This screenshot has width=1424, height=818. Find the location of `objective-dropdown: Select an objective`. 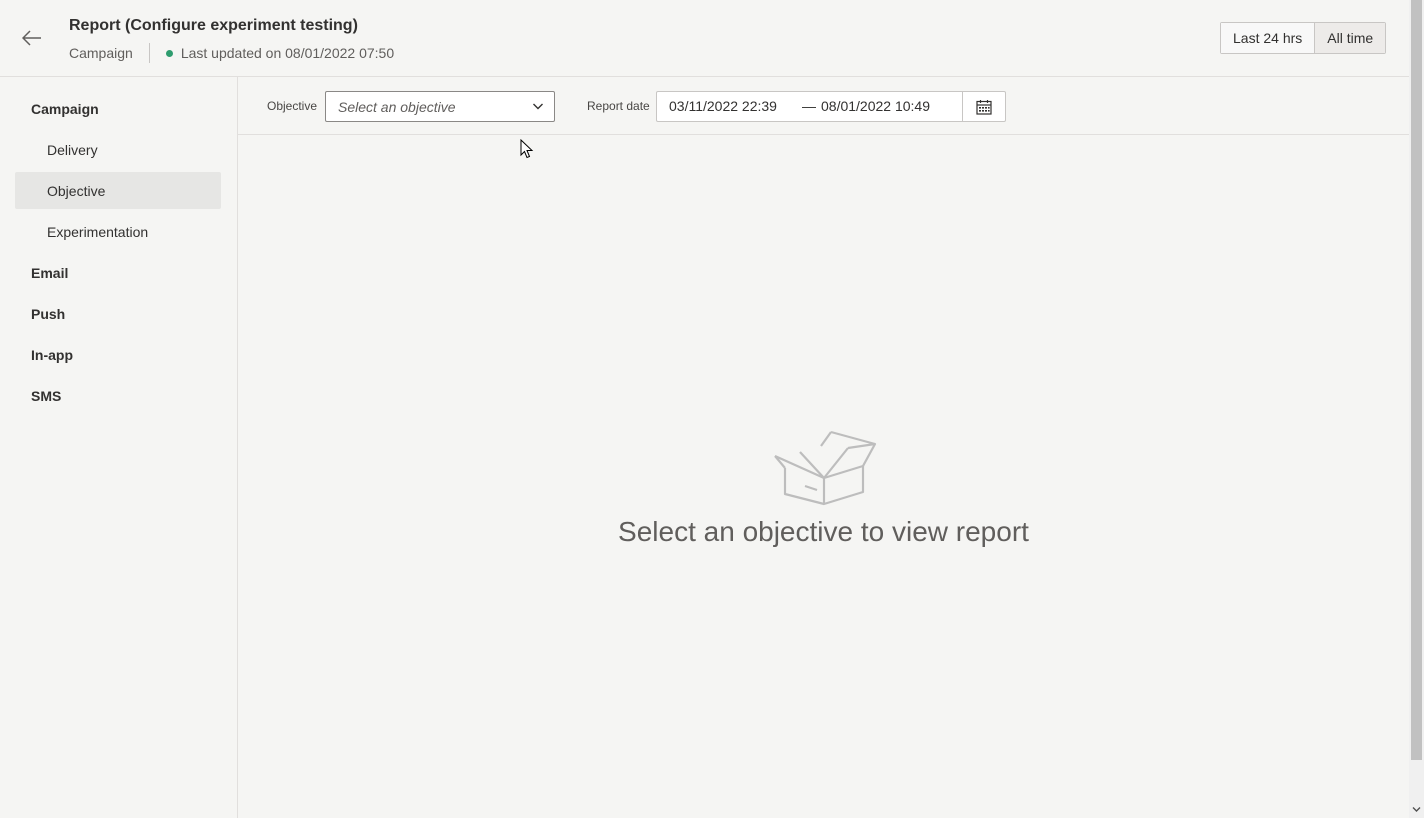

objective-dropdown: Select an objective is located at coordinates (440, 106).